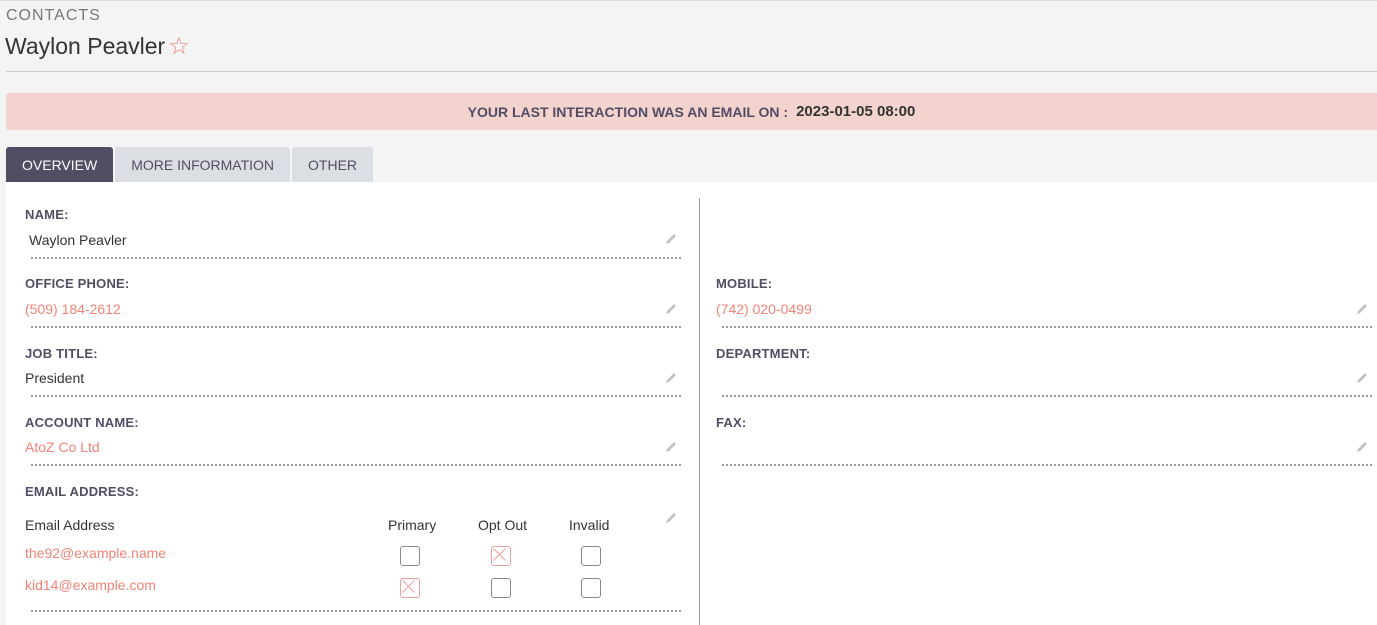 The image size is (1377, 625). I want to click on field-mobile-label: MOBILE:, so click(744, 283).